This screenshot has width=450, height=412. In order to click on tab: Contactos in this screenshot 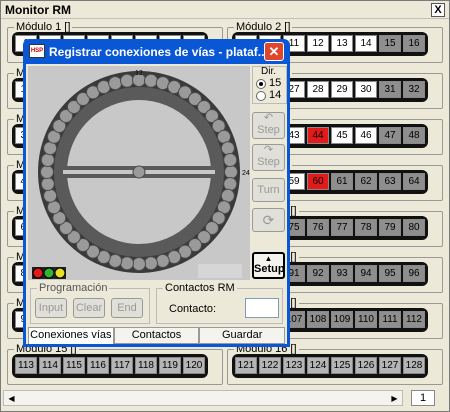, I will do `click(156, 335)`.